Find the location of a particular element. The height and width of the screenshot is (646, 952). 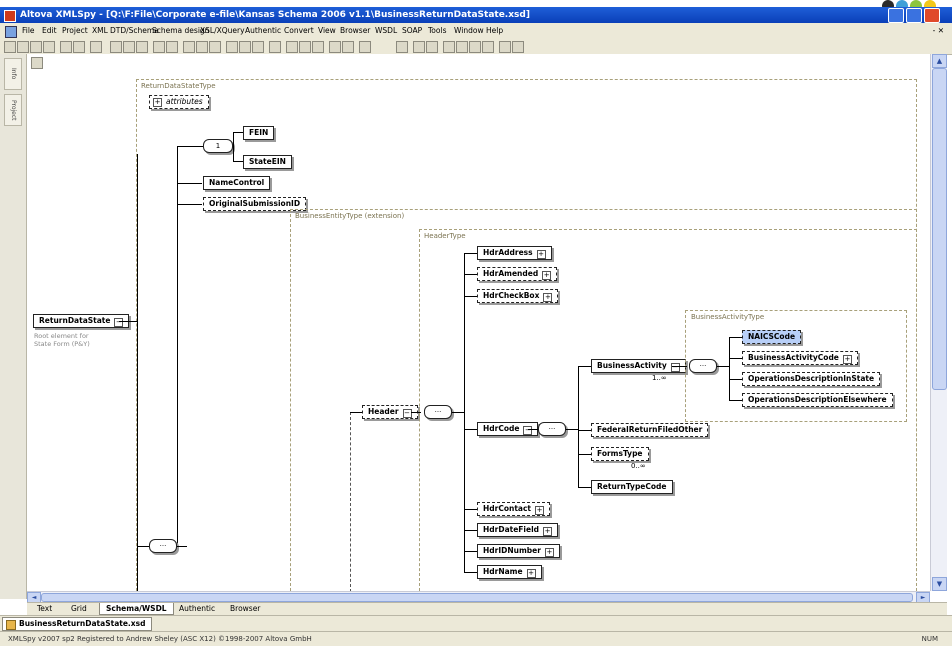

menu-authentic: Authentic is located at coordinates (263, 31).